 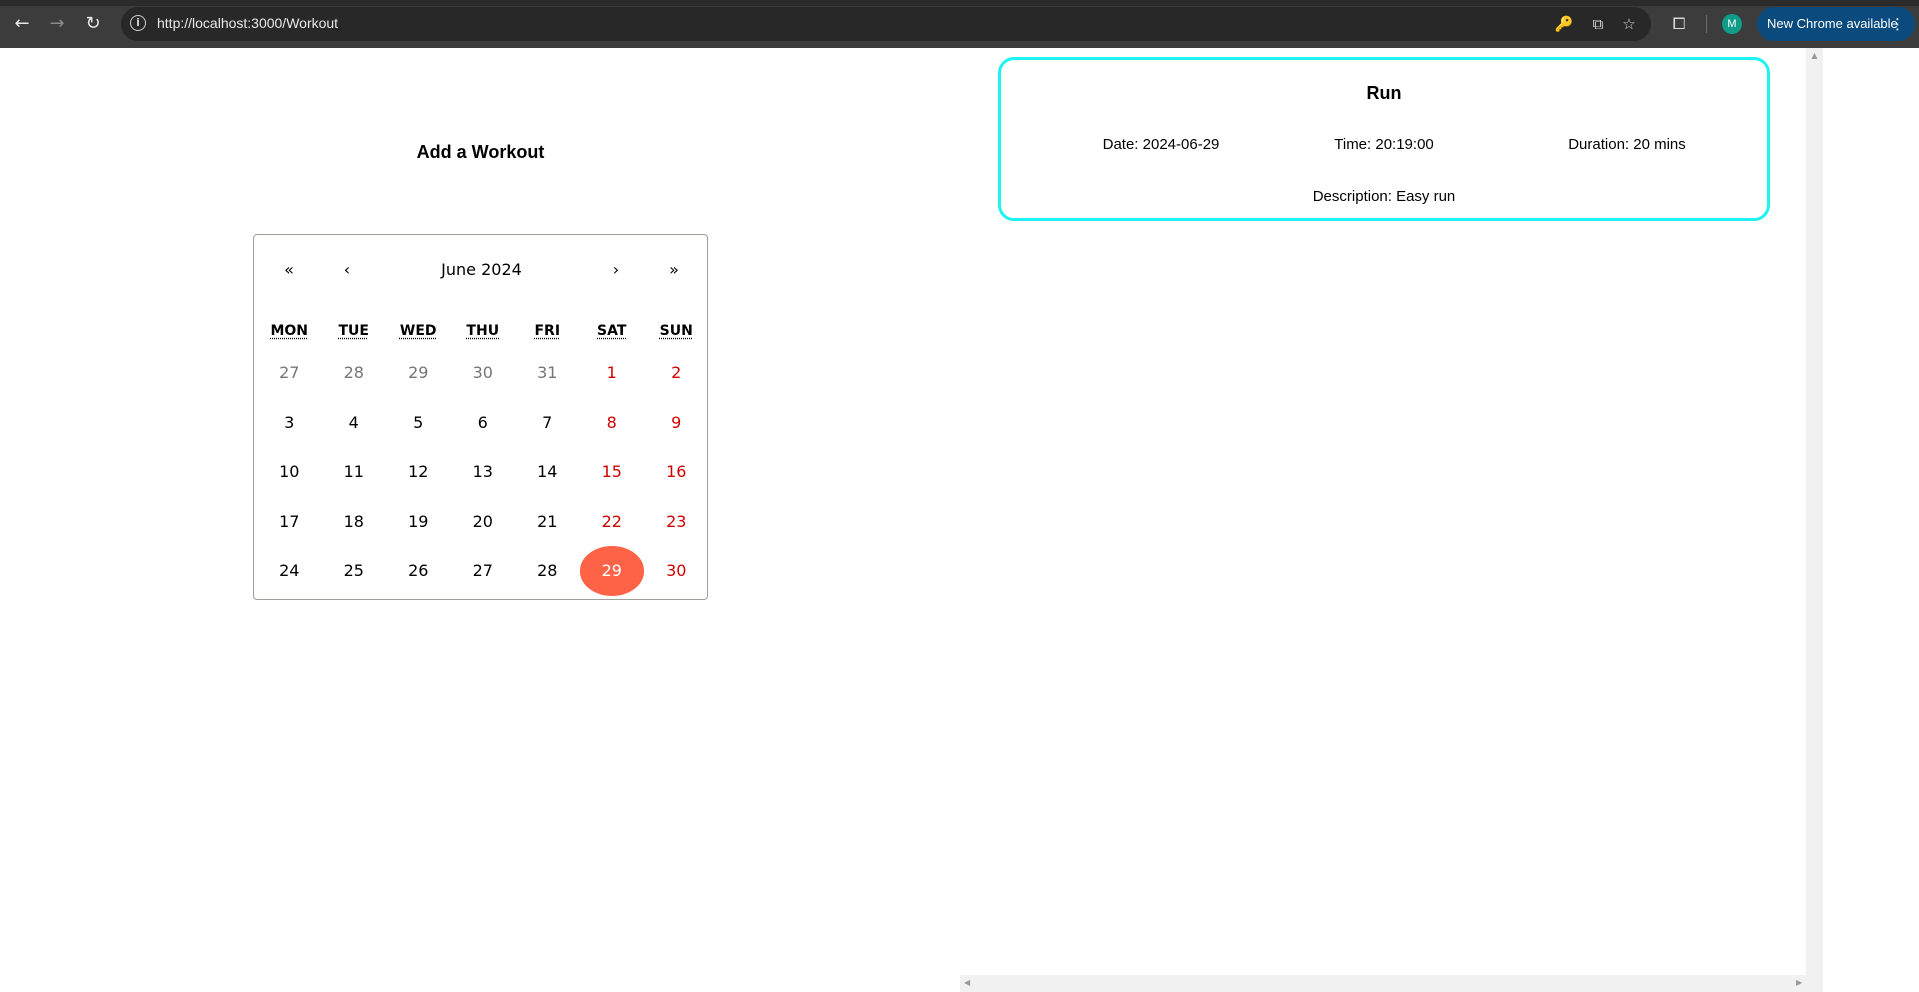 What do you see at coordinates (1897, 24) in the screenshot?
I see `menu-kebab-icon: ⋮` at bounding box center [1897, 24].